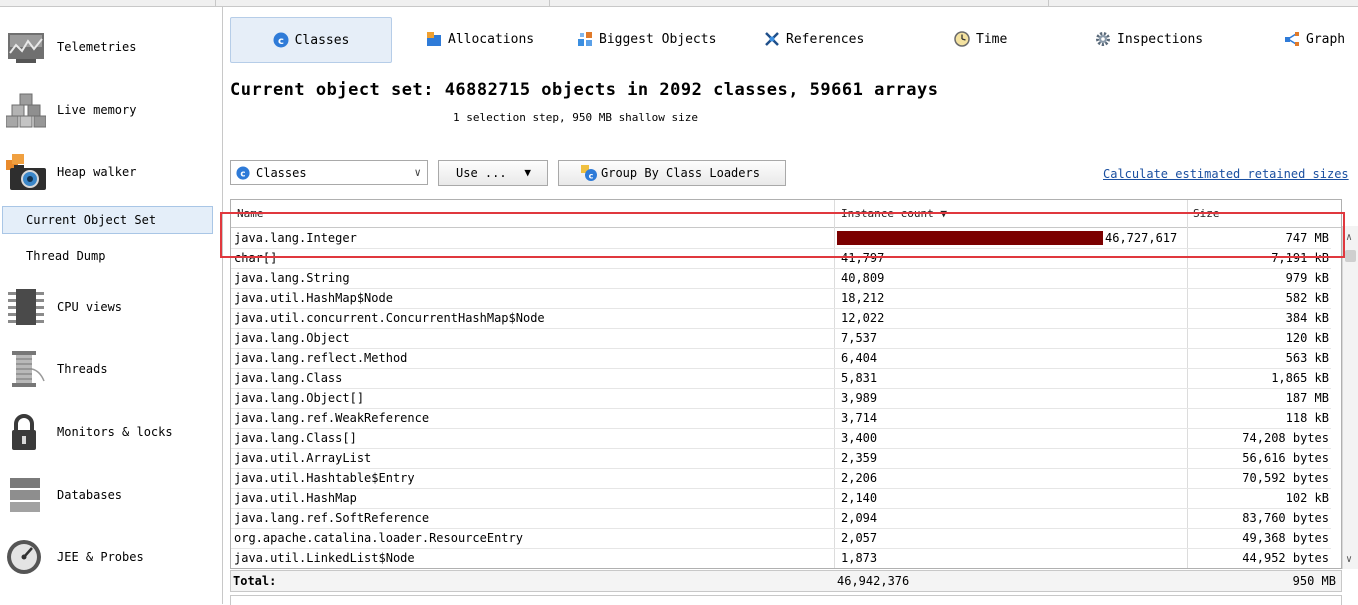  I want to click on tab-time: Time, so click(980, 39).